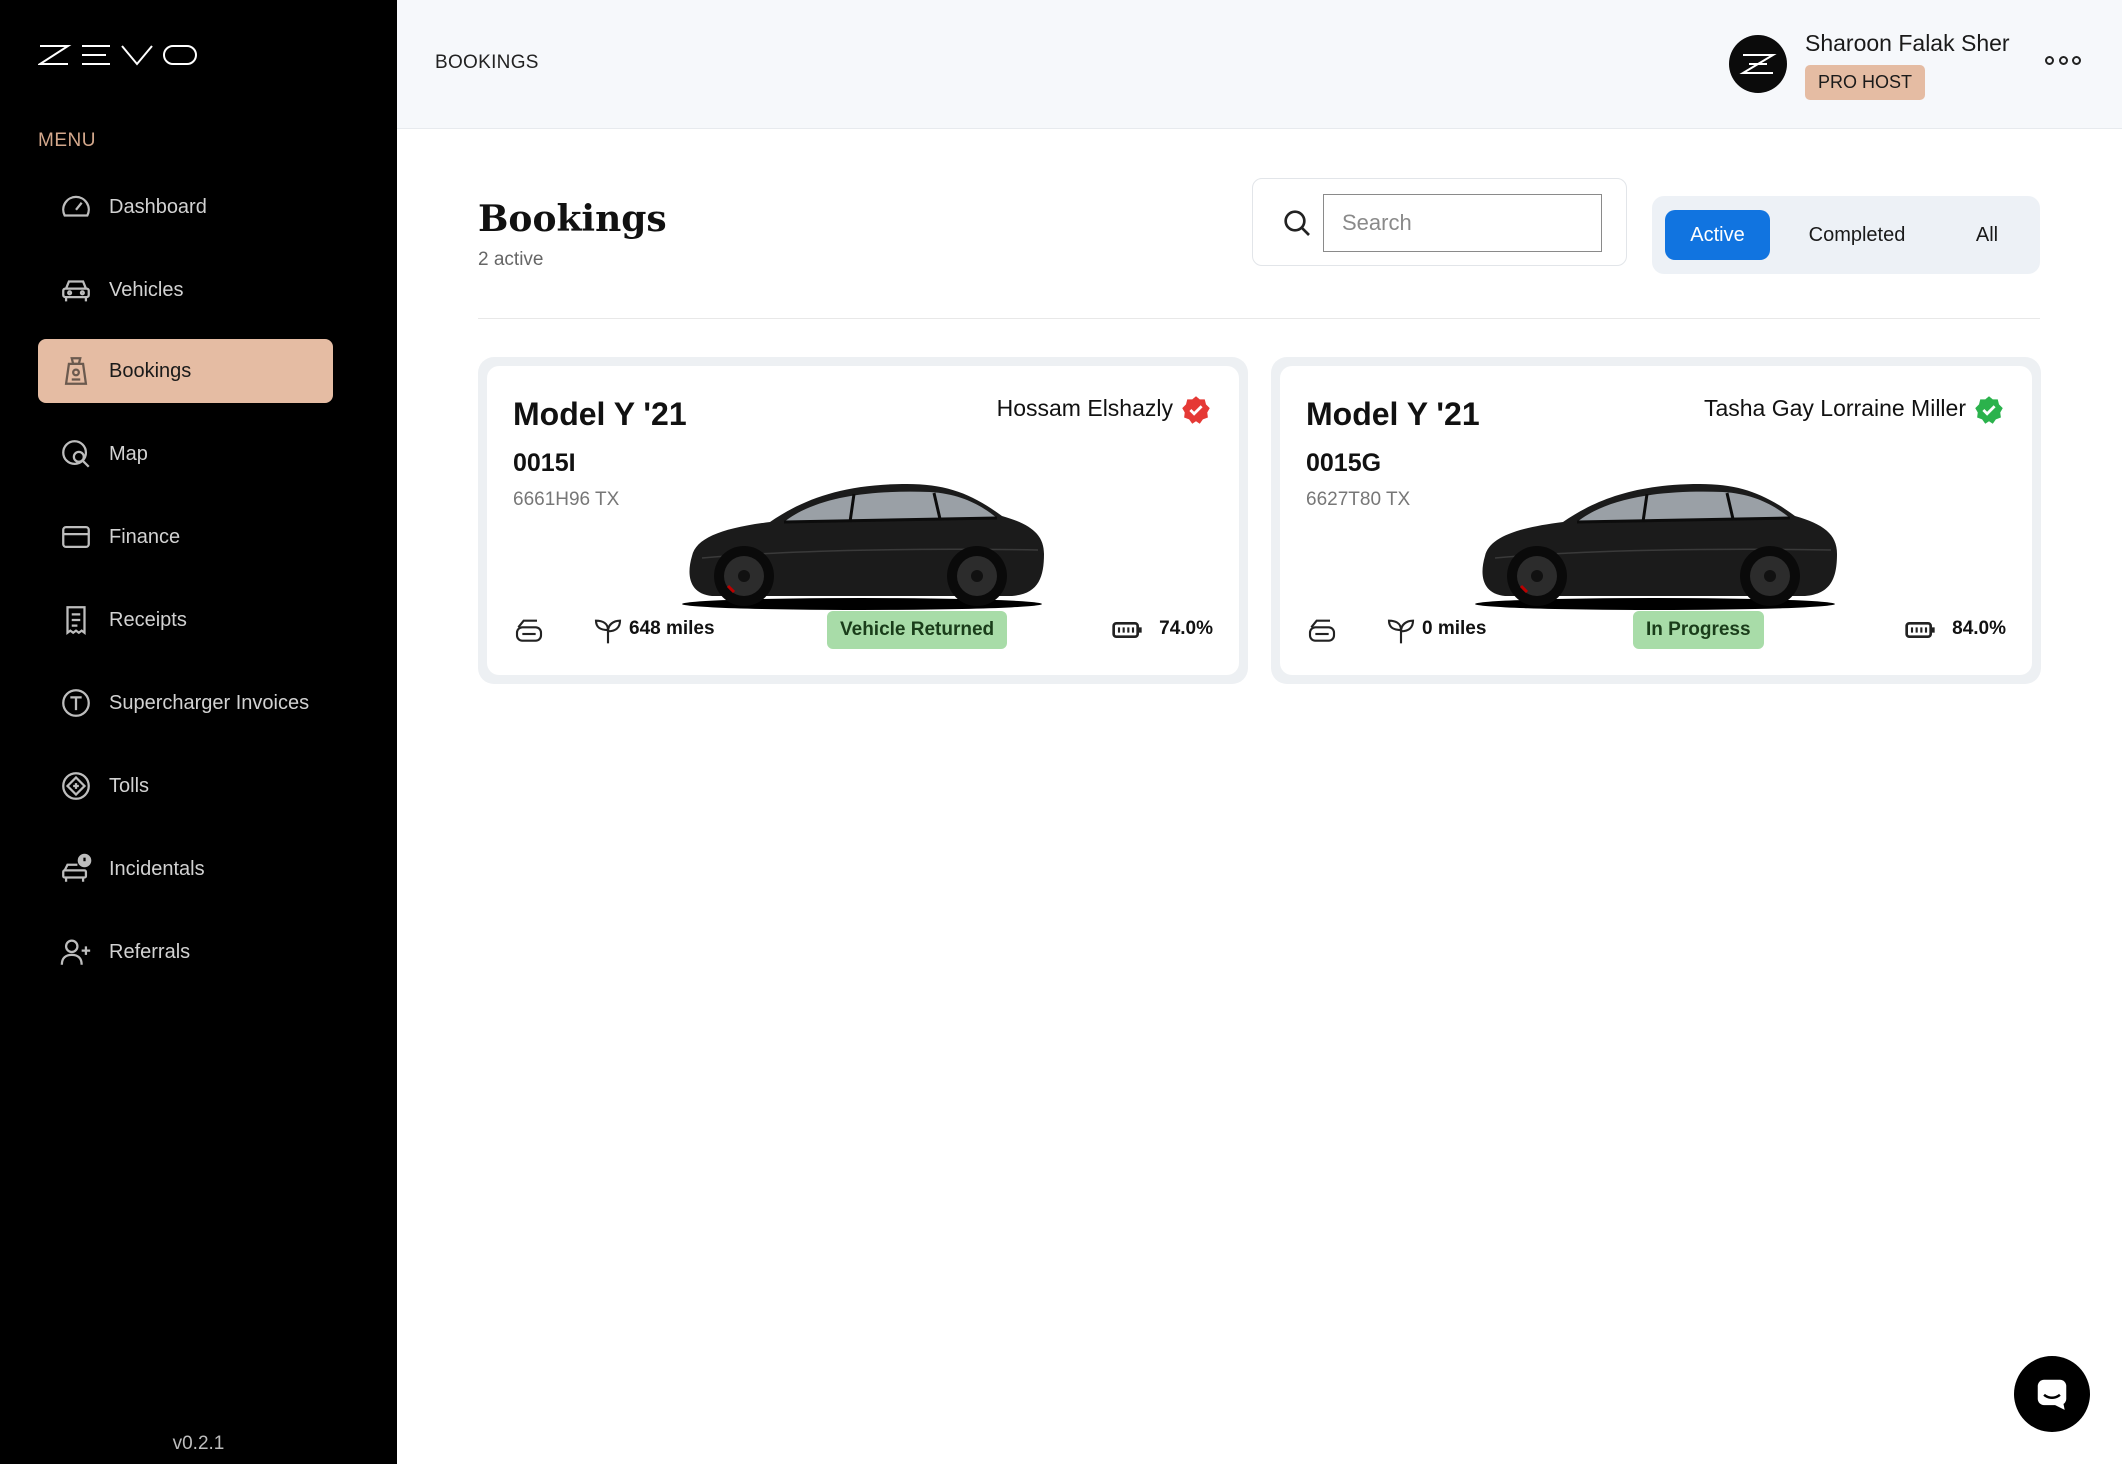 The height and width of the screenshot is (1464, 2122). Describe the element at coordinates (672, 628) in the screenshot. I see `trip-miles: 648 miles` at that location.